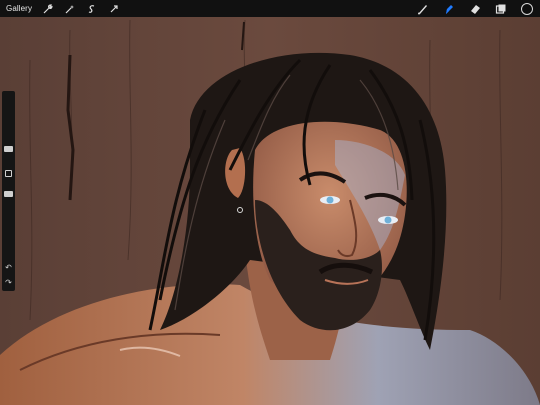 This screenshot has height=405, width=540. I want to click on side-controls: ↶ ↷, so click(8, 191).